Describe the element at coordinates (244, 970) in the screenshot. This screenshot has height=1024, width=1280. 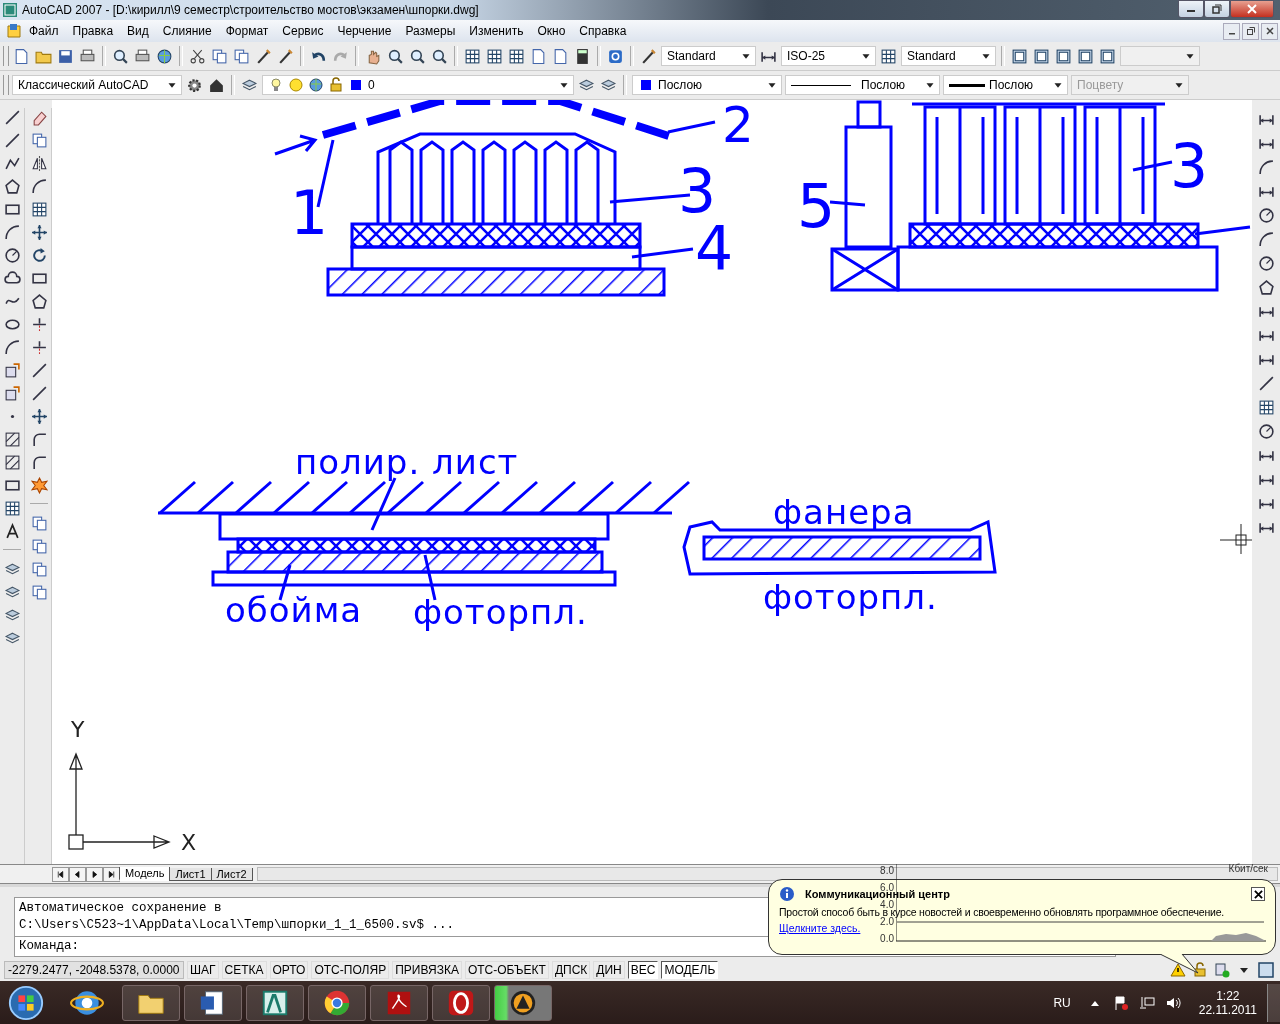
I see `status-toggle: СЕТКА` at that location.